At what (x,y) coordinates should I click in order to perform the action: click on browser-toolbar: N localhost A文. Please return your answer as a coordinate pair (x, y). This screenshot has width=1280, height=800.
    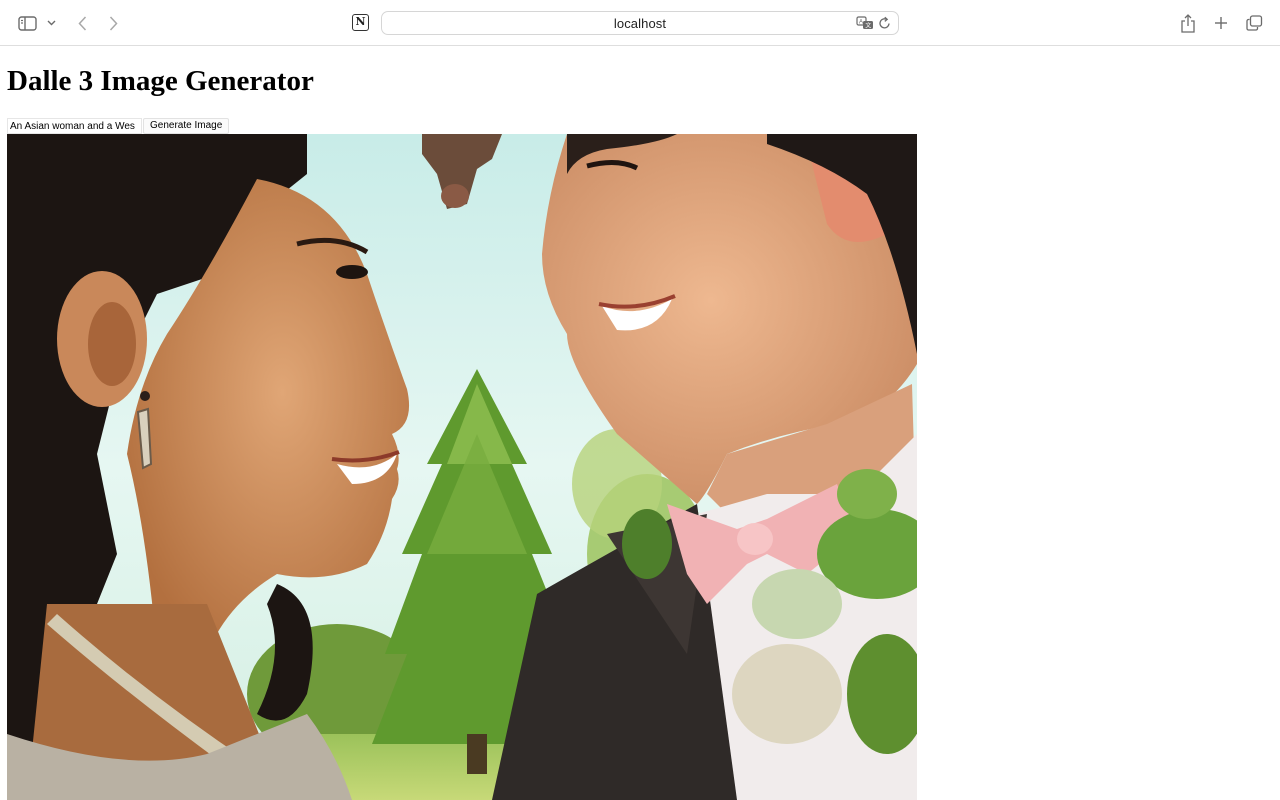
    Looking at the image, I should click on (640, 23).